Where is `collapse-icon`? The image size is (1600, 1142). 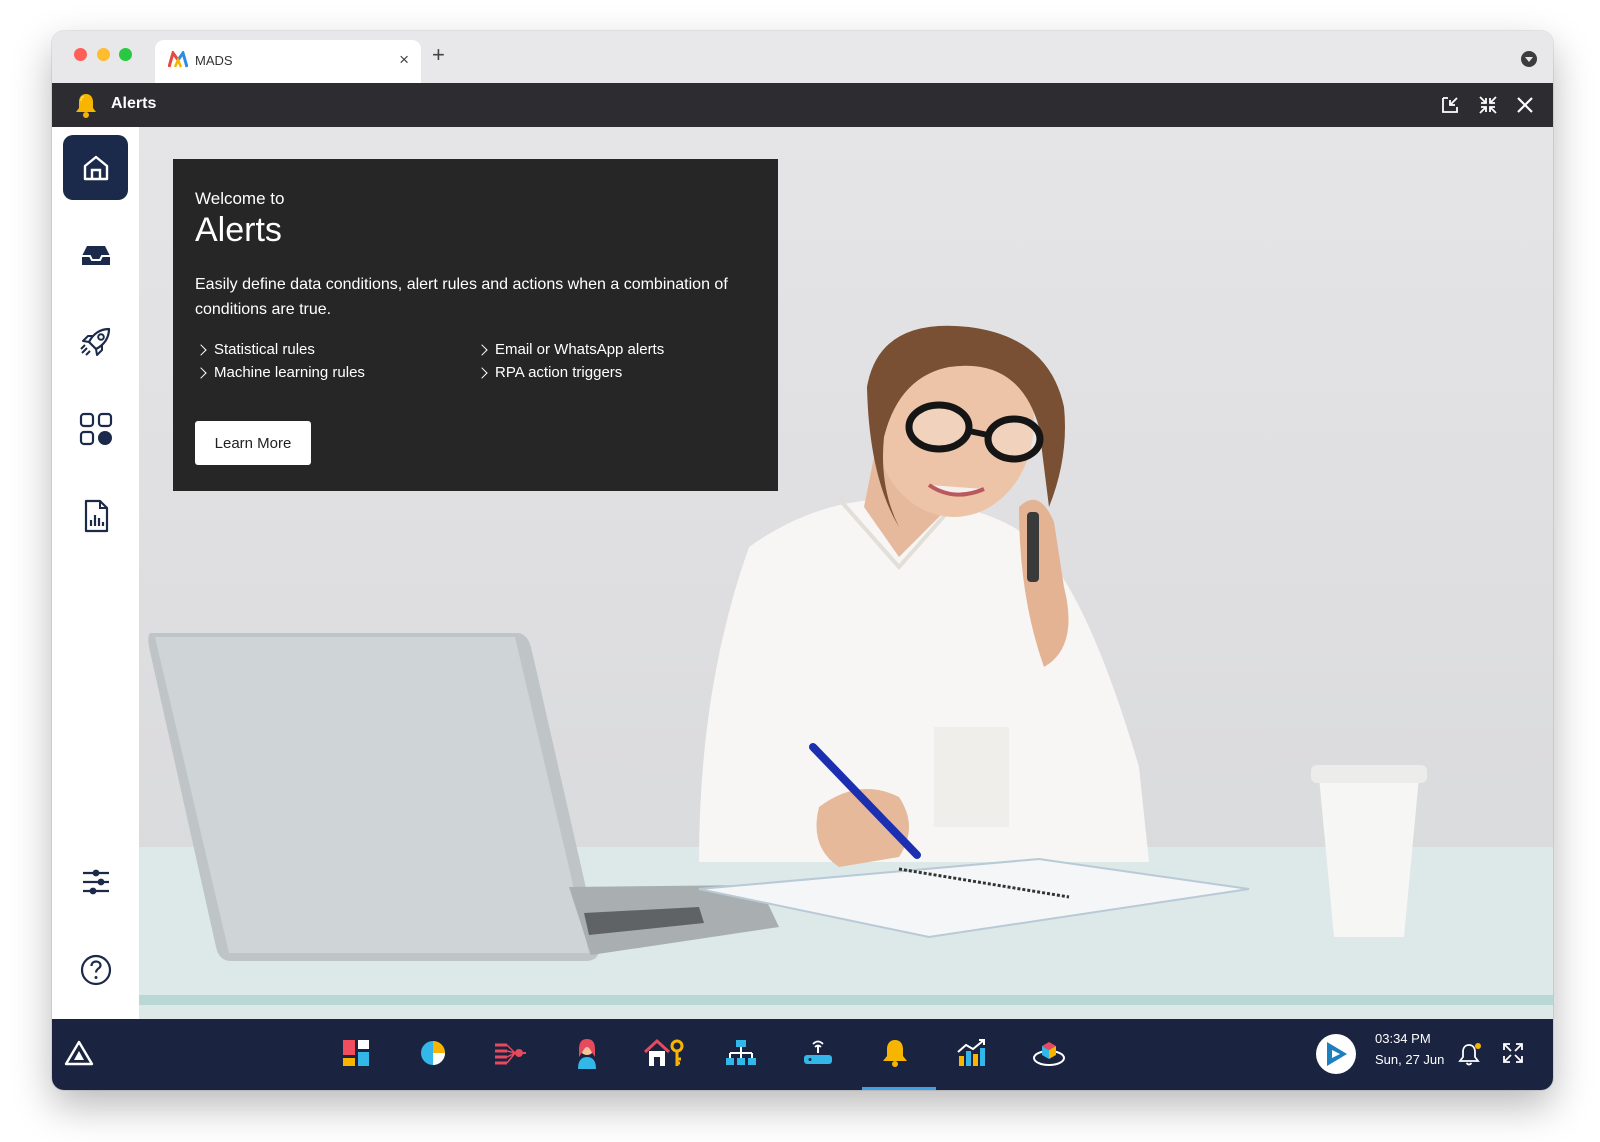
collapse-icon is located at coordinates (1488, 105).